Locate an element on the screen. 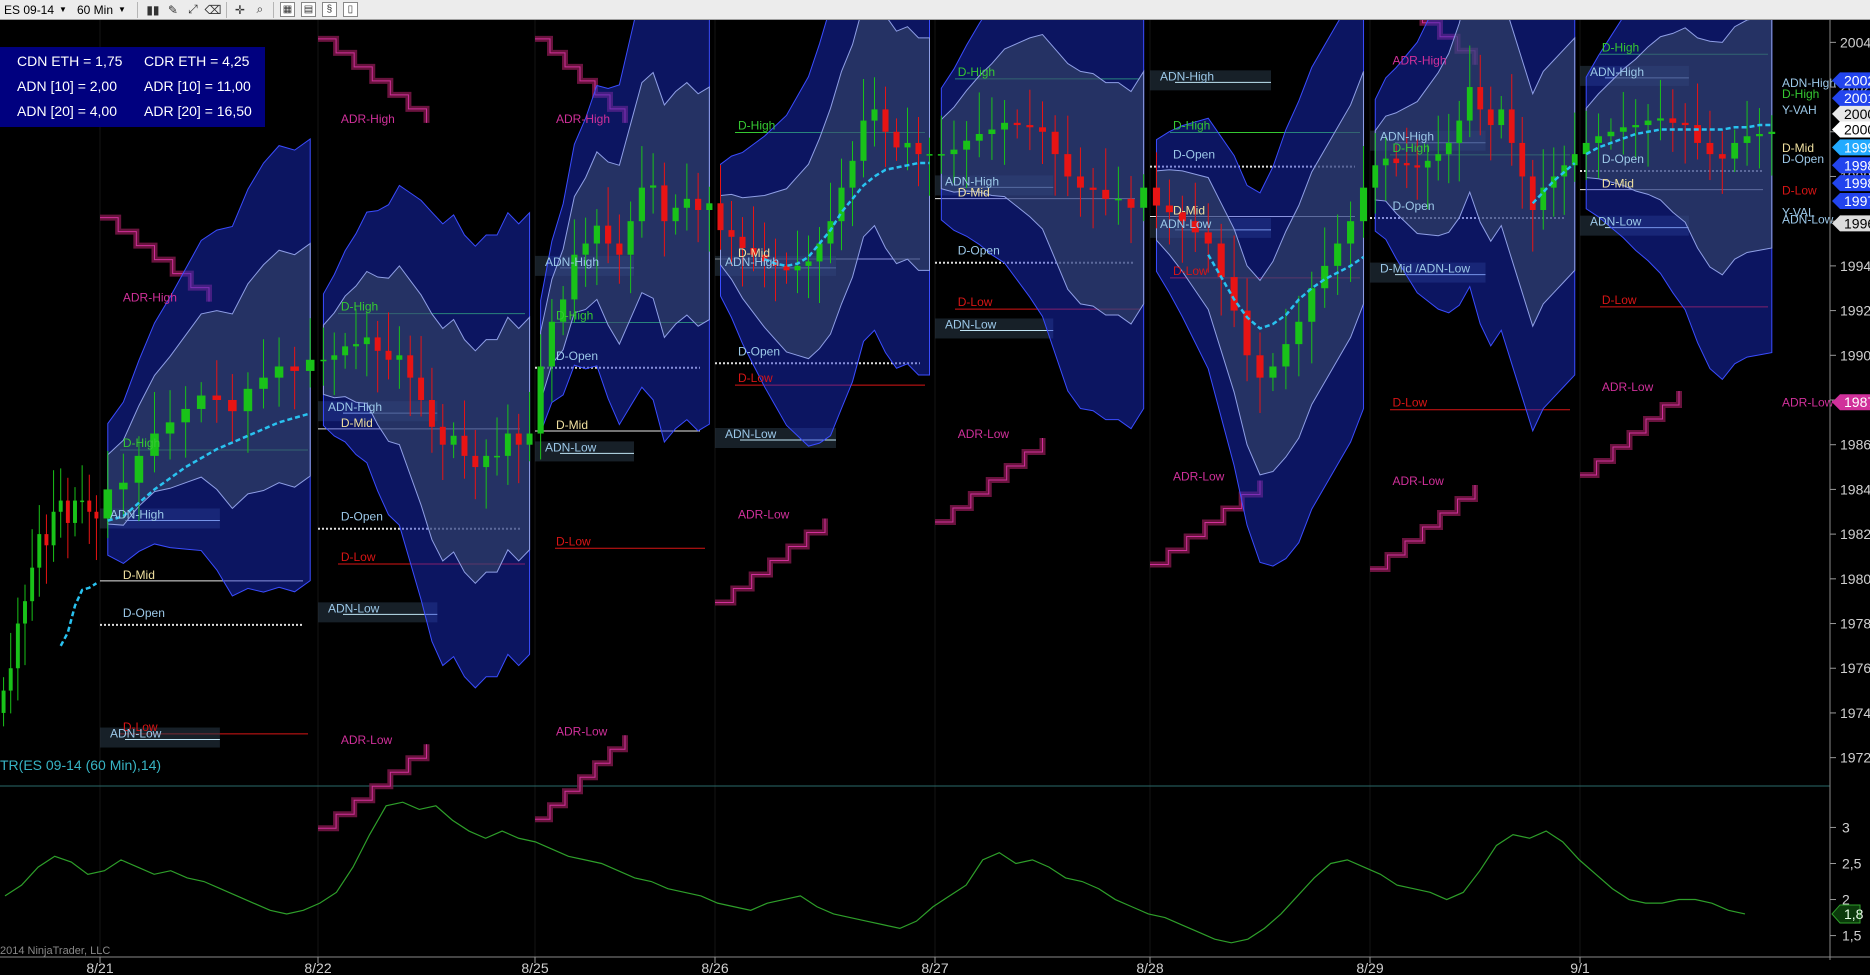 This screenshot has height=975, width=1870. instrument-selector: ES 09-14 ▼ is located at coordinates (37, 10).